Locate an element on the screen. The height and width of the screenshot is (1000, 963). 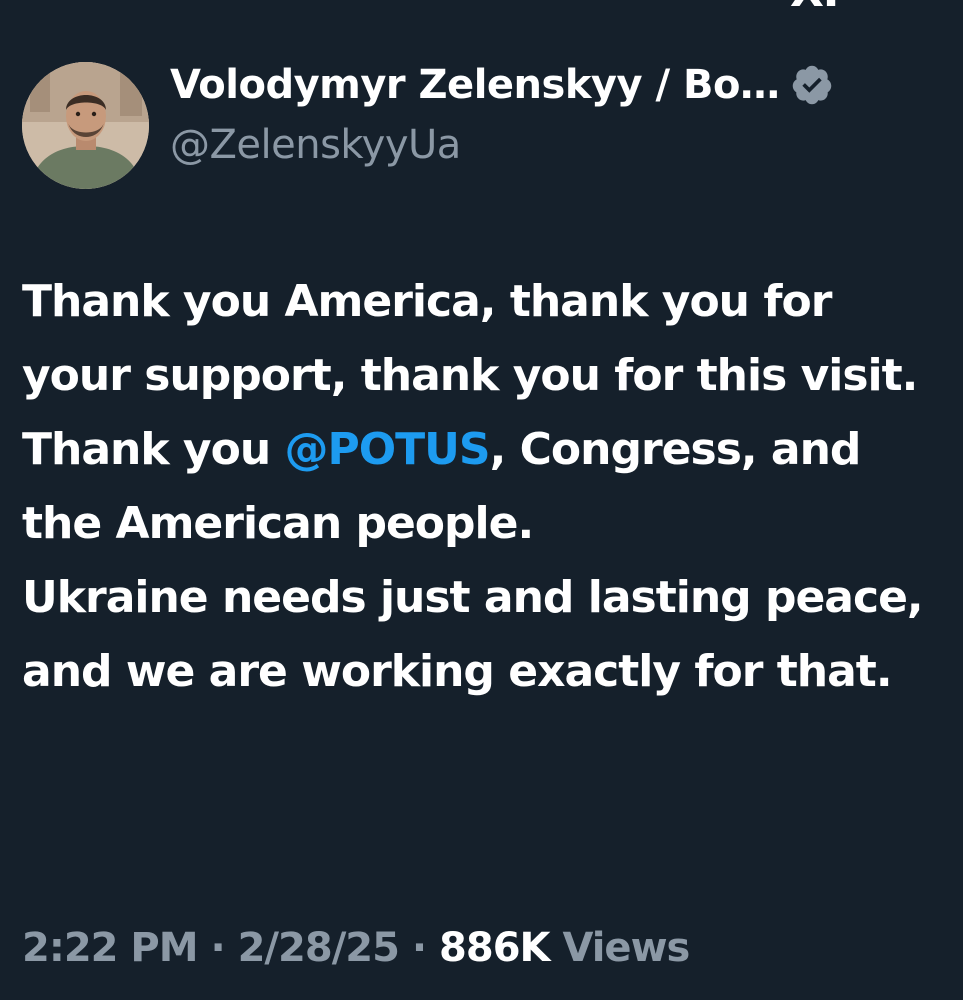
tweet-time: 2:22 PM is located at coordinates (110, 948).